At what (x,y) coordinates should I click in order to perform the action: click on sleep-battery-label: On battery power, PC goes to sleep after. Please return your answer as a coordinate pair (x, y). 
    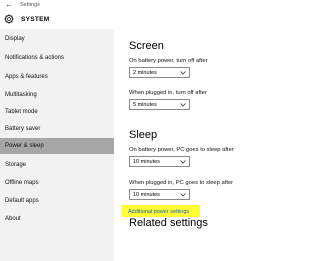
    Looking at the image, I should click on (181, 150).